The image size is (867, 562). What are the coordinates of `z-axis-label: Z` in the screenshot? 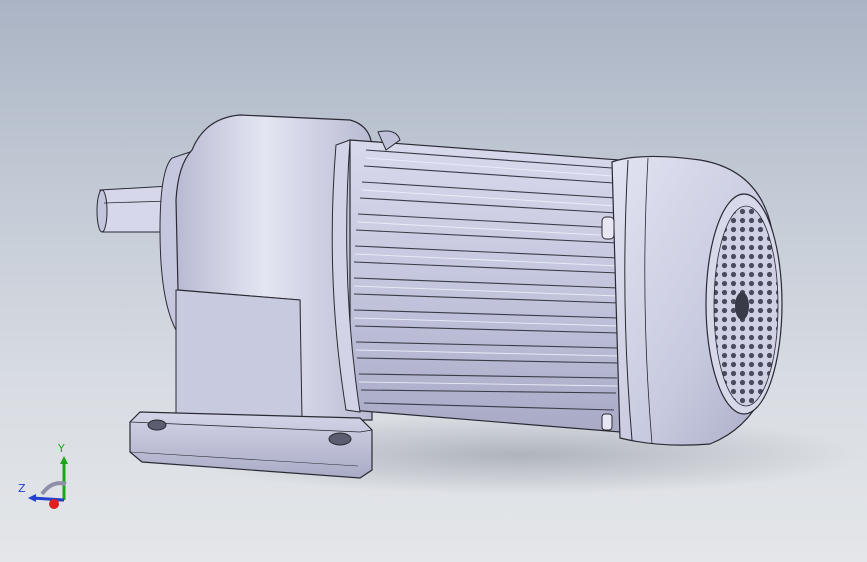 It's located at (22, 488).